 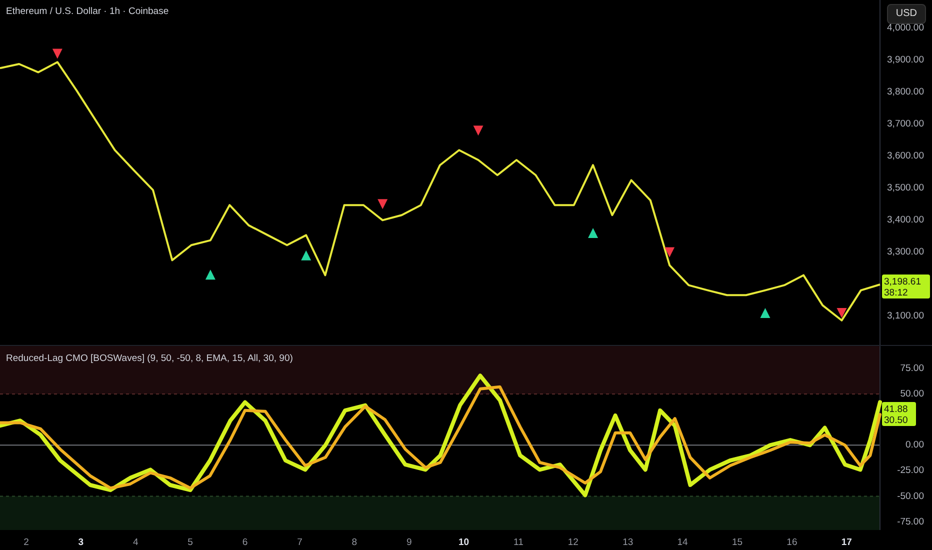 I want to click on chart-title: Ethereum / U.S. Dollar · 1h · Coinbase, so click(x=87, y=11).